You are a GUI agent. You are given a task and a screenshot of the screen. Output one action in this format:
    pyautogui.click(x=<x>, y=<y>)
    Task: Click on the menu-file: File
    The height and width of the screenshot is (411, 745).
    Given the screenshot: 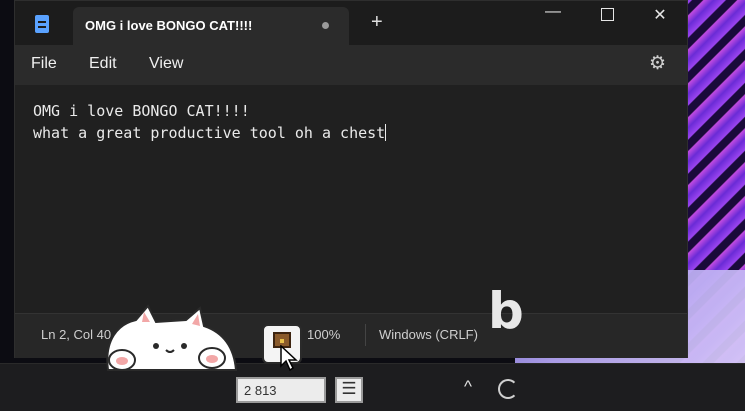 What is the action you would take?
    pyautogui.click(x=44, y=64)
    